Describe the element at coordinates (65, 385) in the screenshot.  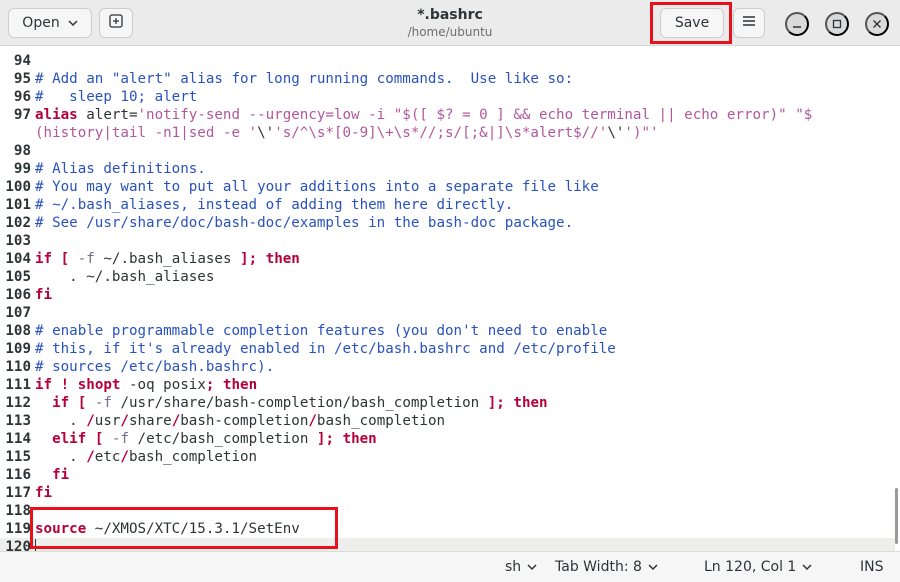
I see `code-token: !` at that location.